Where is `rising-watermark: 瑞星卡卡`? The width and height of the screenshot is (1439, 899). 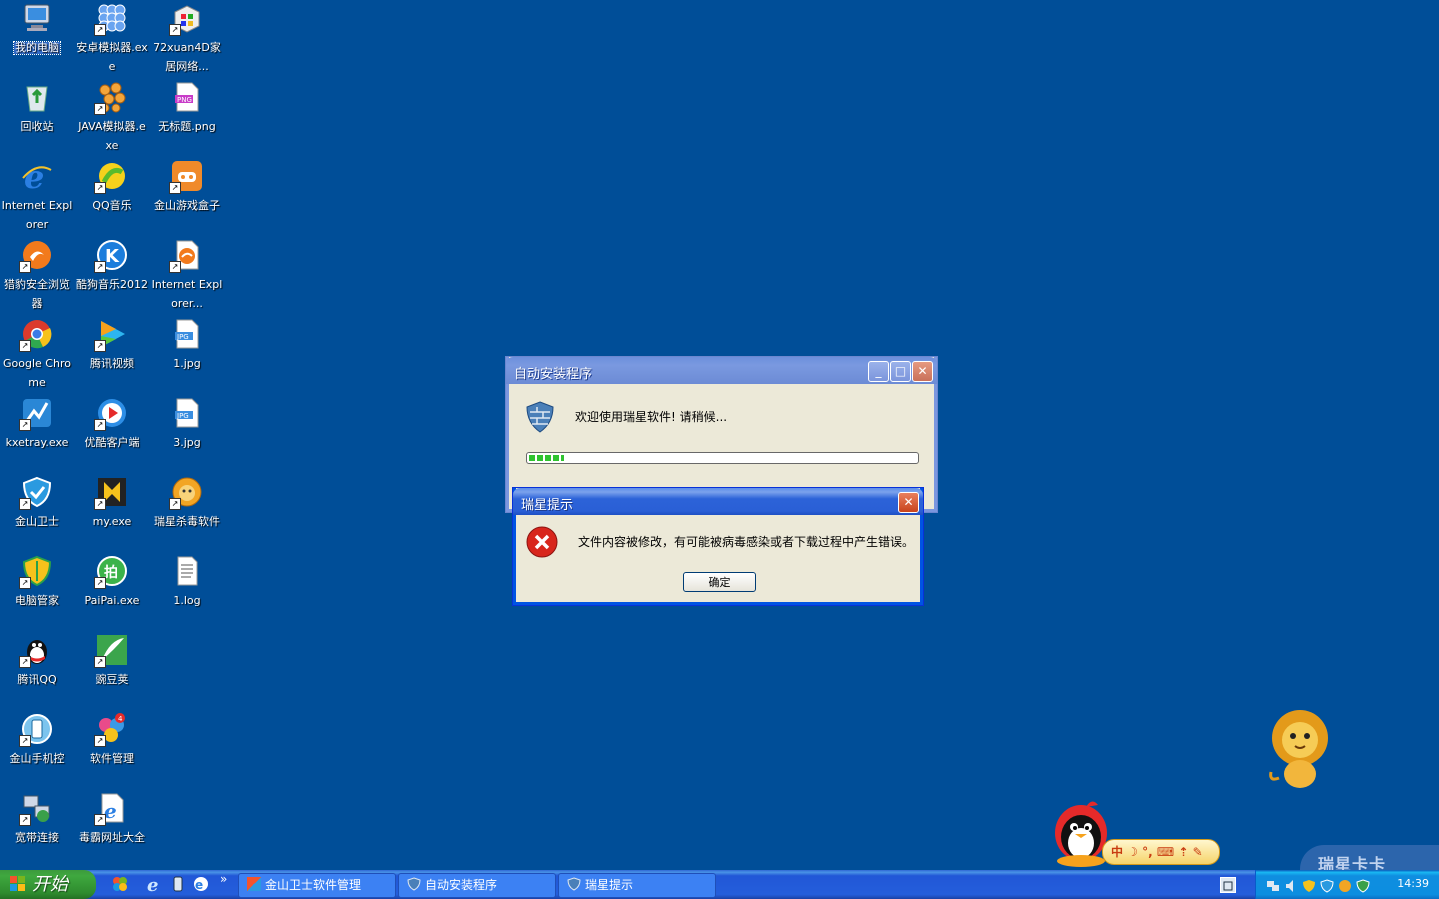 rising-watermark: 瑞星卡卡 is located at coordinates (1369, 859).